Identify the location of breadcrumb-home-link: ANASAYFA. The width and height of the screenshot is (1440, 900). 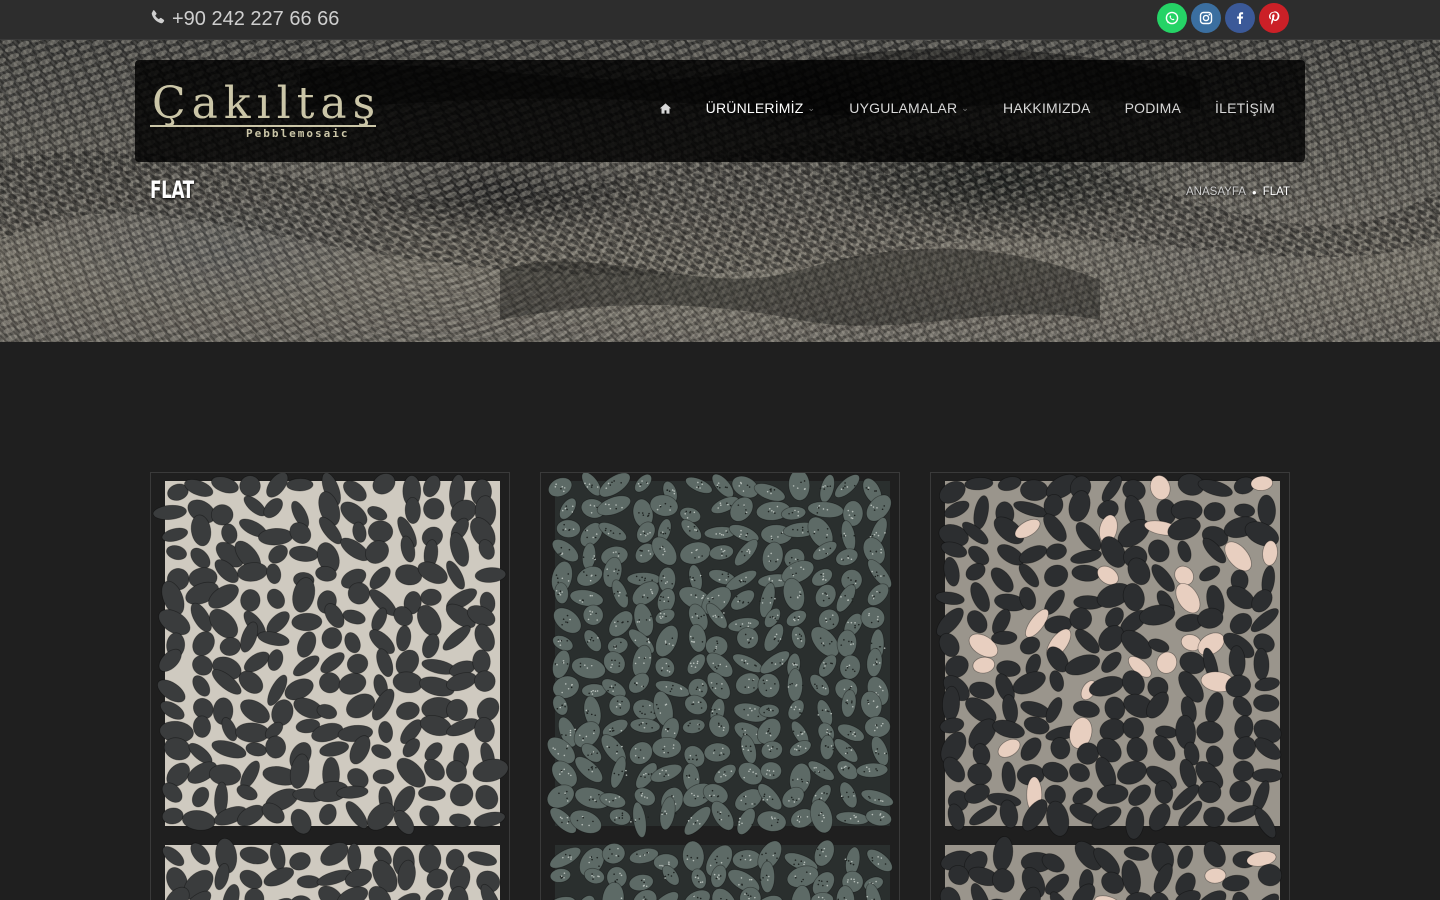
(1216, 192).